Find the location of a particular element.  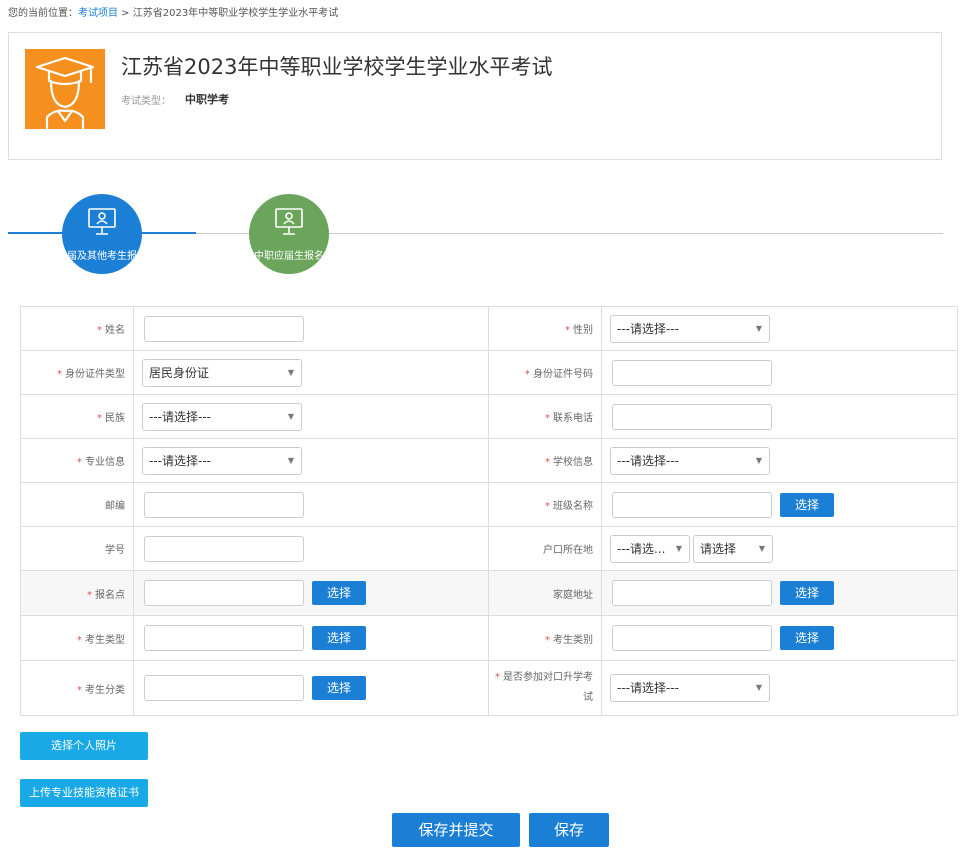

form-row: * 报名点 选择 家庭地址 选择 is located at coordinates (489, 593).